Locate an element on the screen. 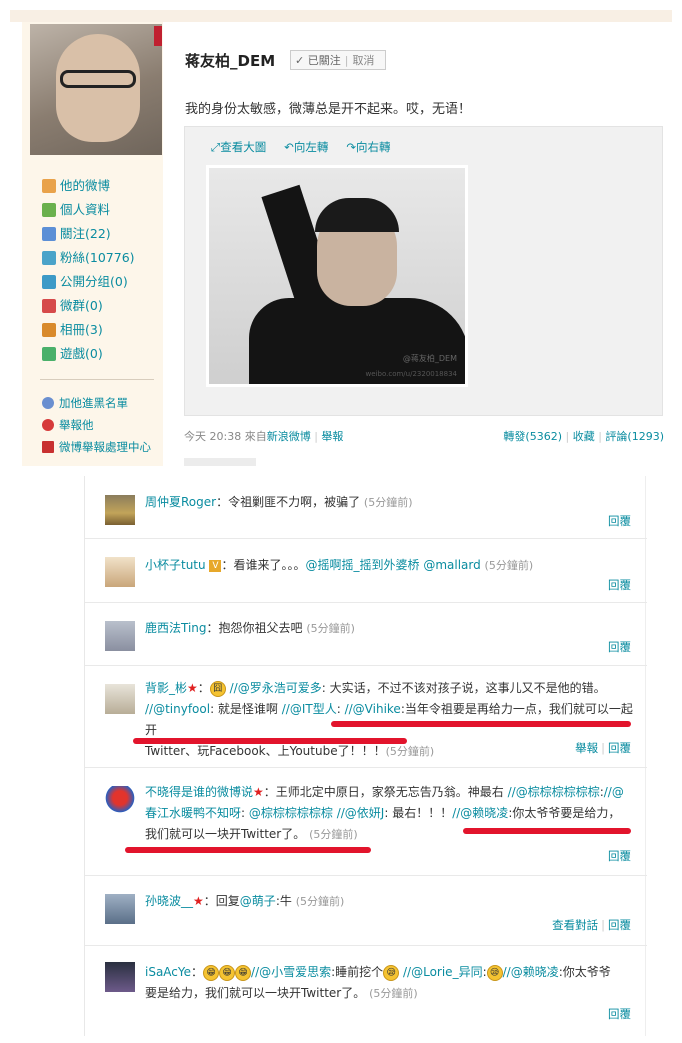 This screenshot has height=1043, width=682. nav-label: 粉絲(10776) is located at coordinates (97, 258).